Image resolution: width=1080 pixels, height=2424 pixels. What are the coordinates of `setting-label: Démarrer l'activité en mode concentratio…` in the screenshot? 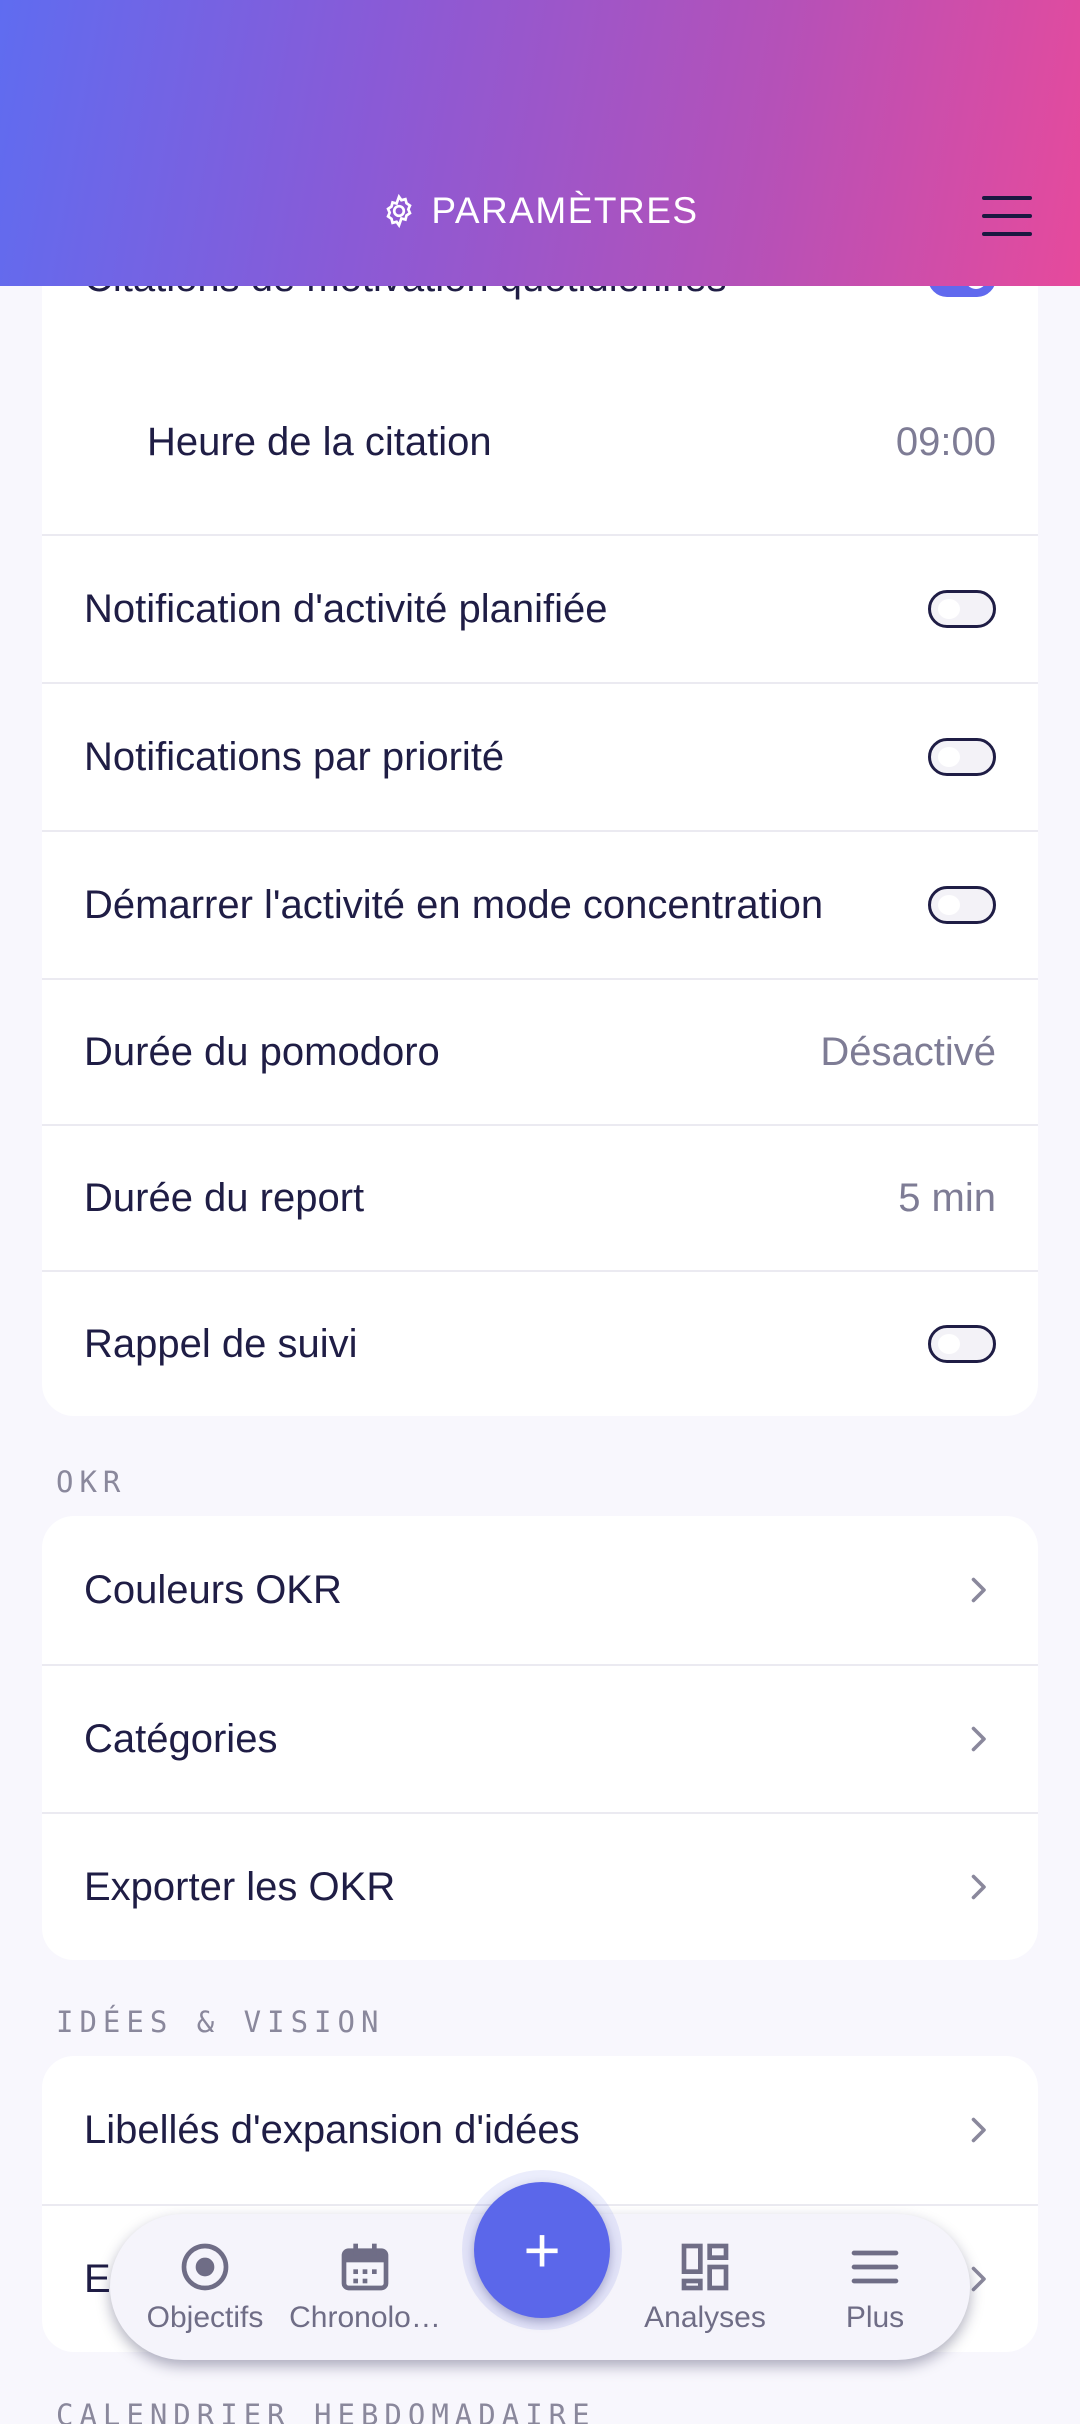 It's located at (454, 904).